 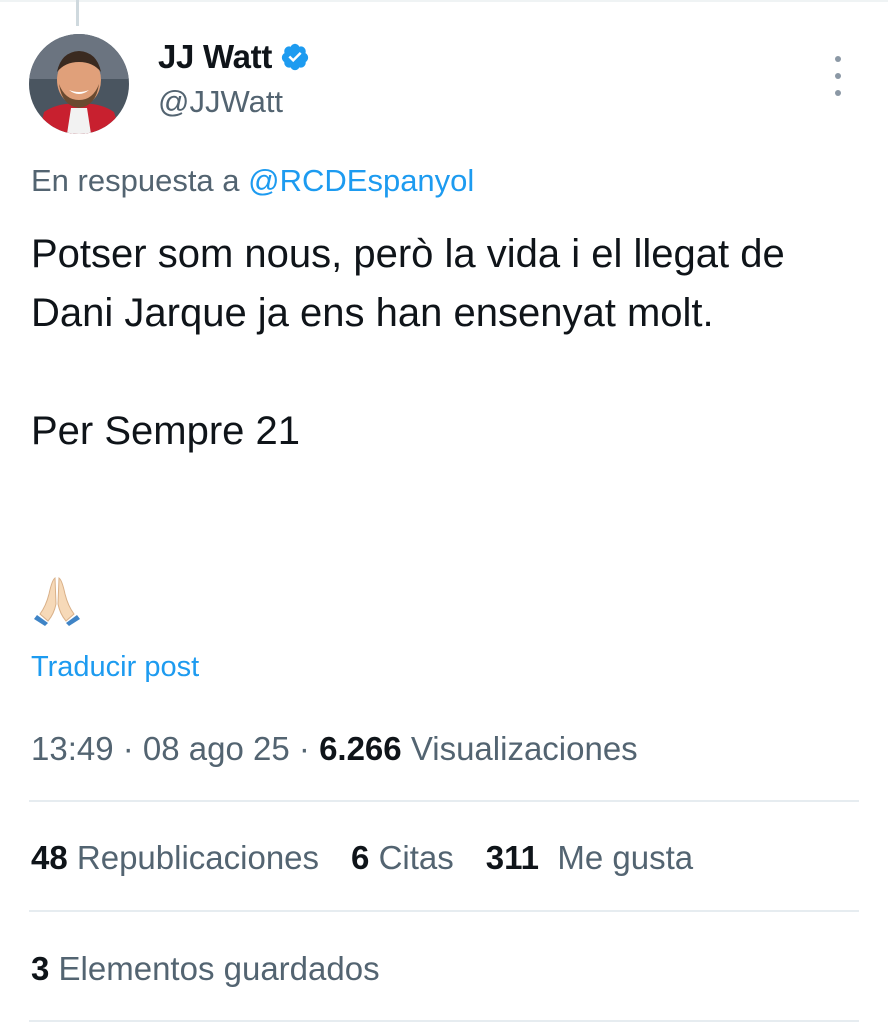 I want to click on tweet-paragraph-2: Per Sempre 21, so click(x=166, y=431).